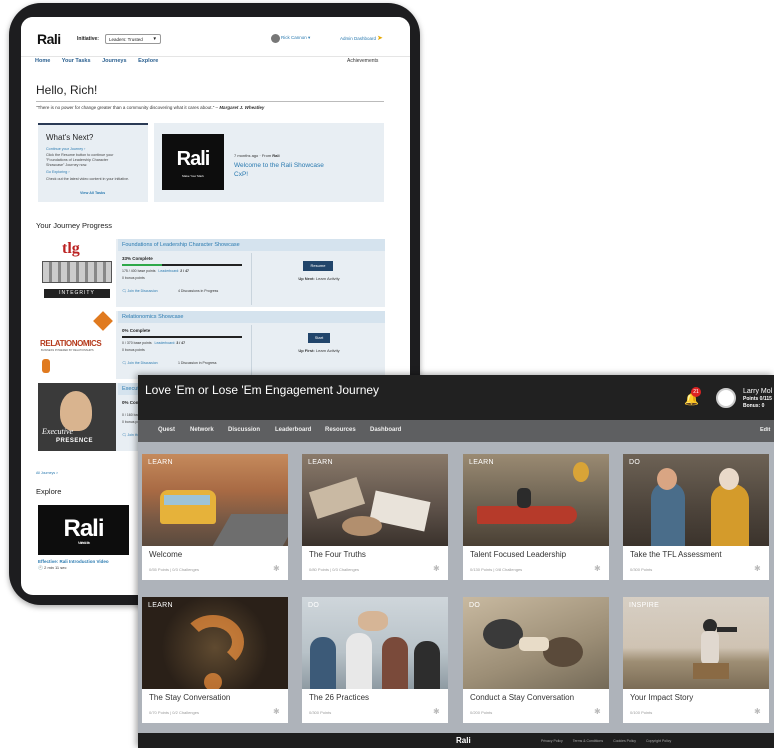 The width and height of the screenshot is (774, 748). I want to click on nav-home: Home, so click(42, 61).